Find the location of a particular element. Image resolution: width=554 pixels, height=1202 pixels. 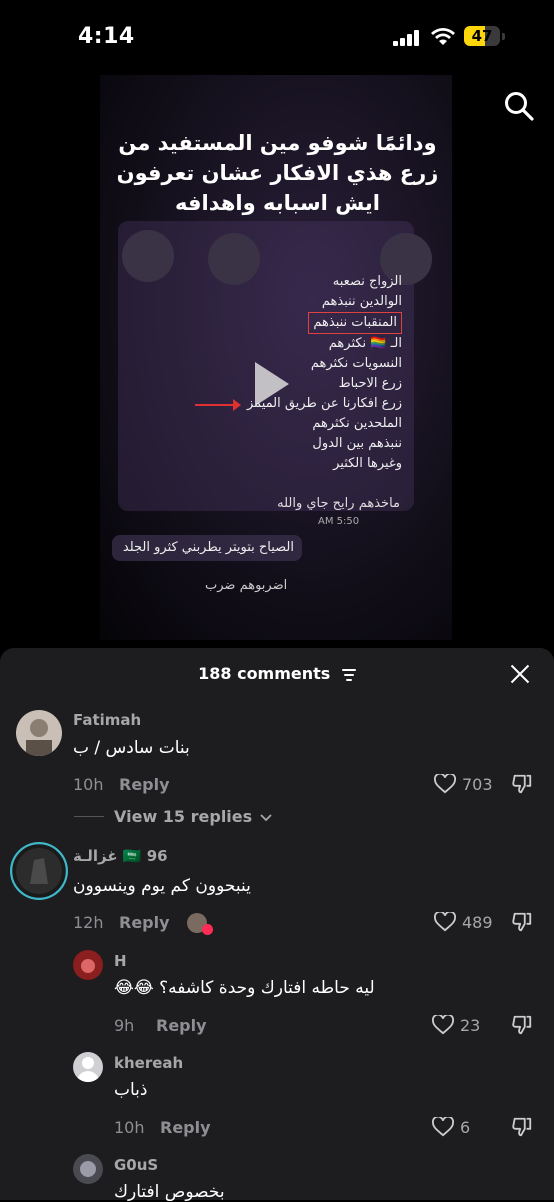

comment-text: بنات سادس / ب is located at coordinates (131, 748).